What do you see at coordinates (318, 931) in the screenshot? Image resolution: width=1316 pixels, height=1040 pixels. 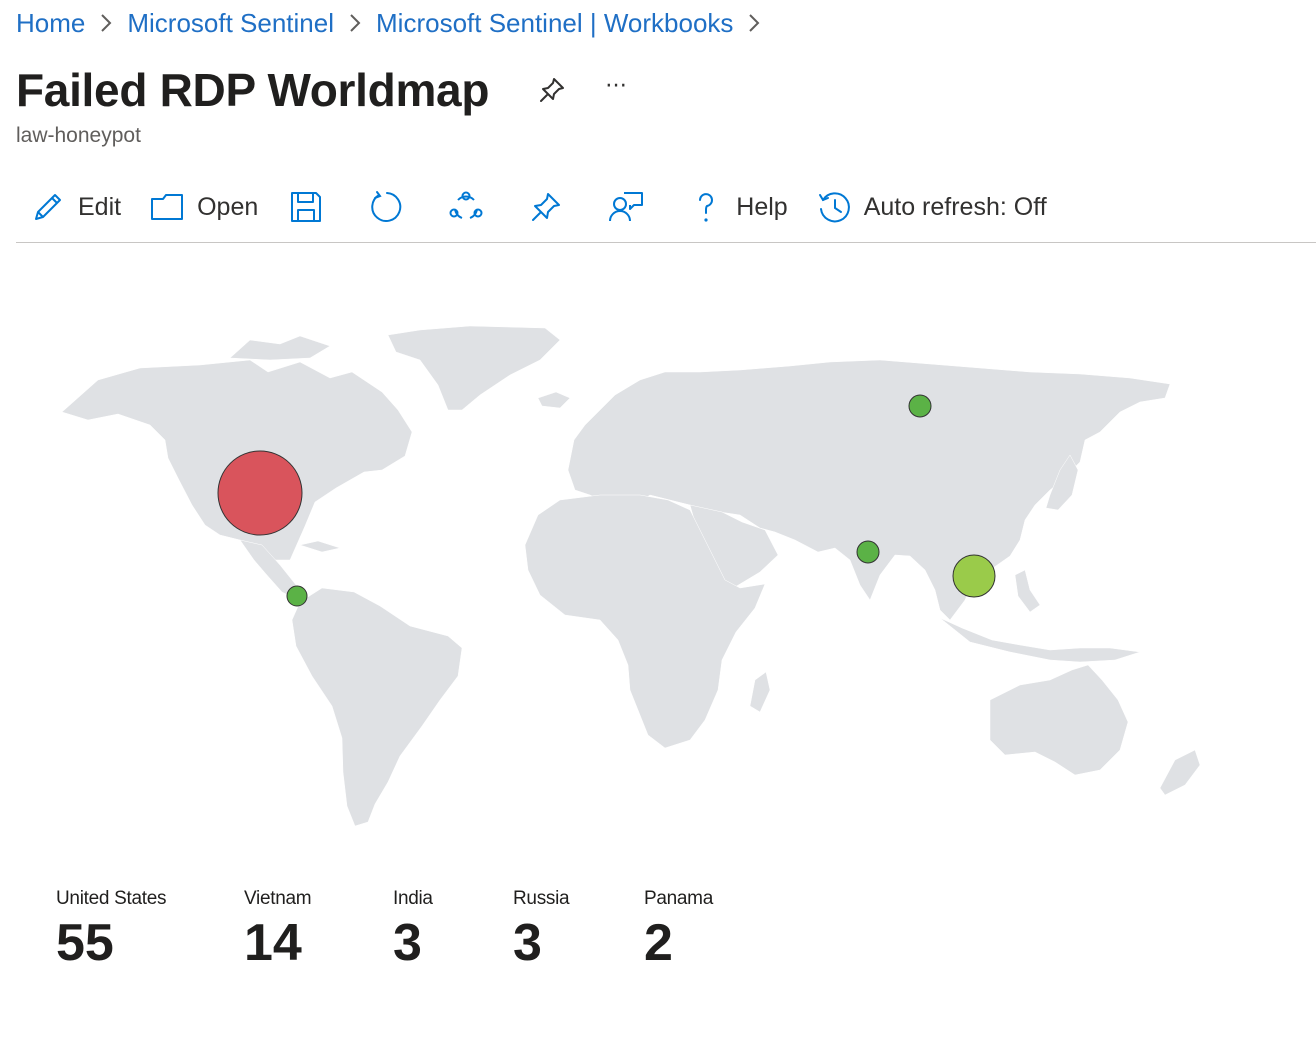 I see `tile-vietnam: Vietnam 14` at bounding box center [318, 931].